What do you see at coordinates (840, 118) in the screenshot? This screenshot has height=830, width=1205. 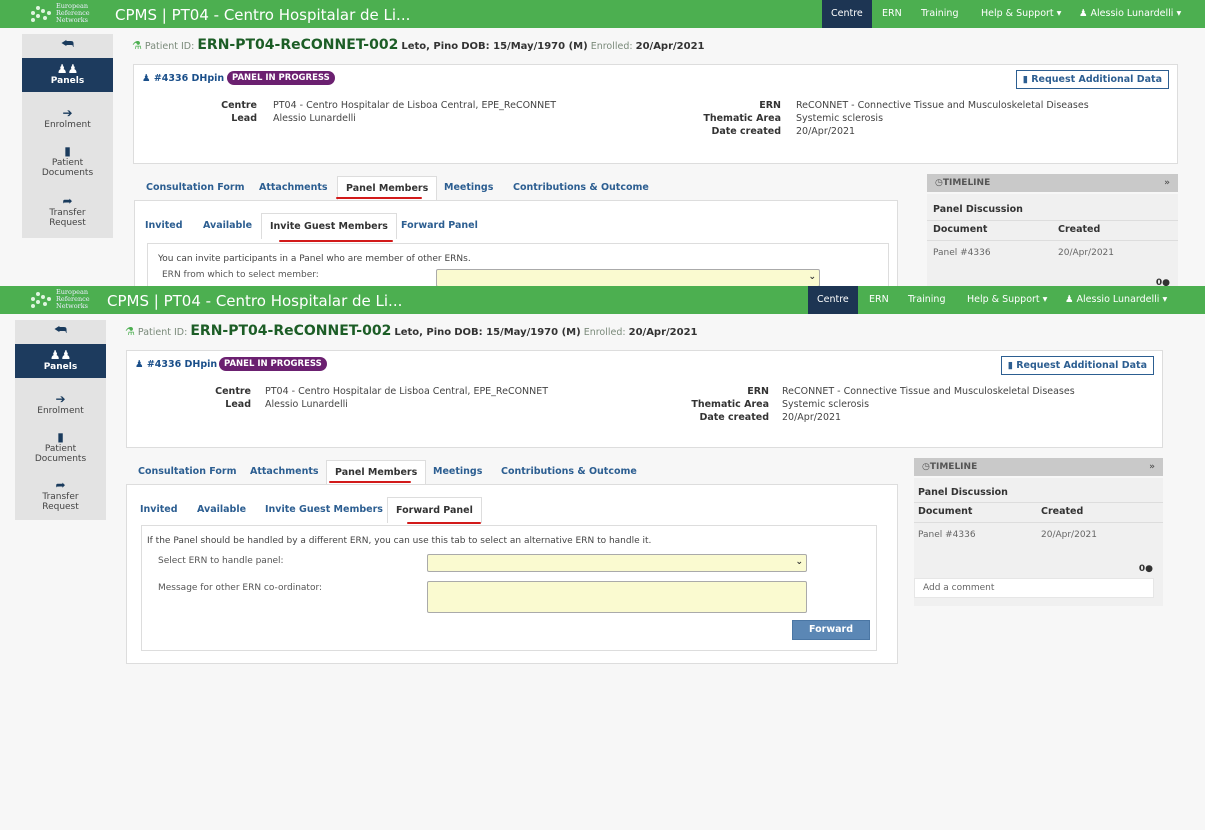 I see `thematic-area-value: Systemic sclerosis` at bounding box center [840, 118].